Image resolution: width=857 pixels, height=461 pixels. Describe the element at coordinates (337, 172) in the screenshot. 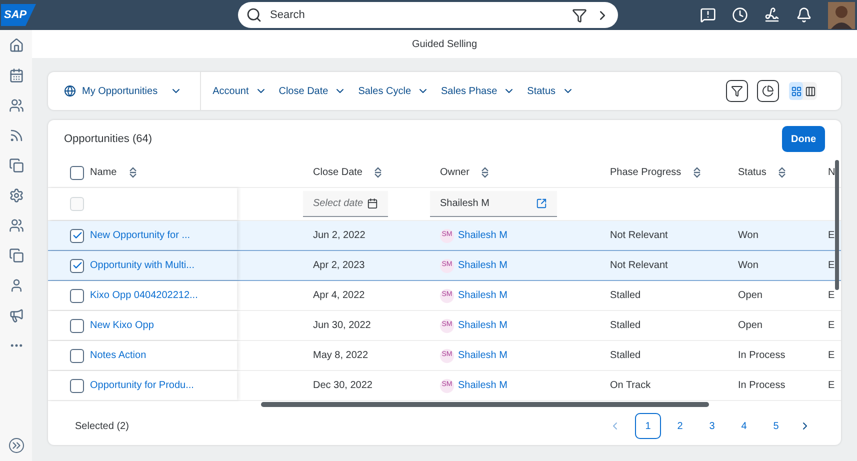

I see `column-header: Close Date` at that location.